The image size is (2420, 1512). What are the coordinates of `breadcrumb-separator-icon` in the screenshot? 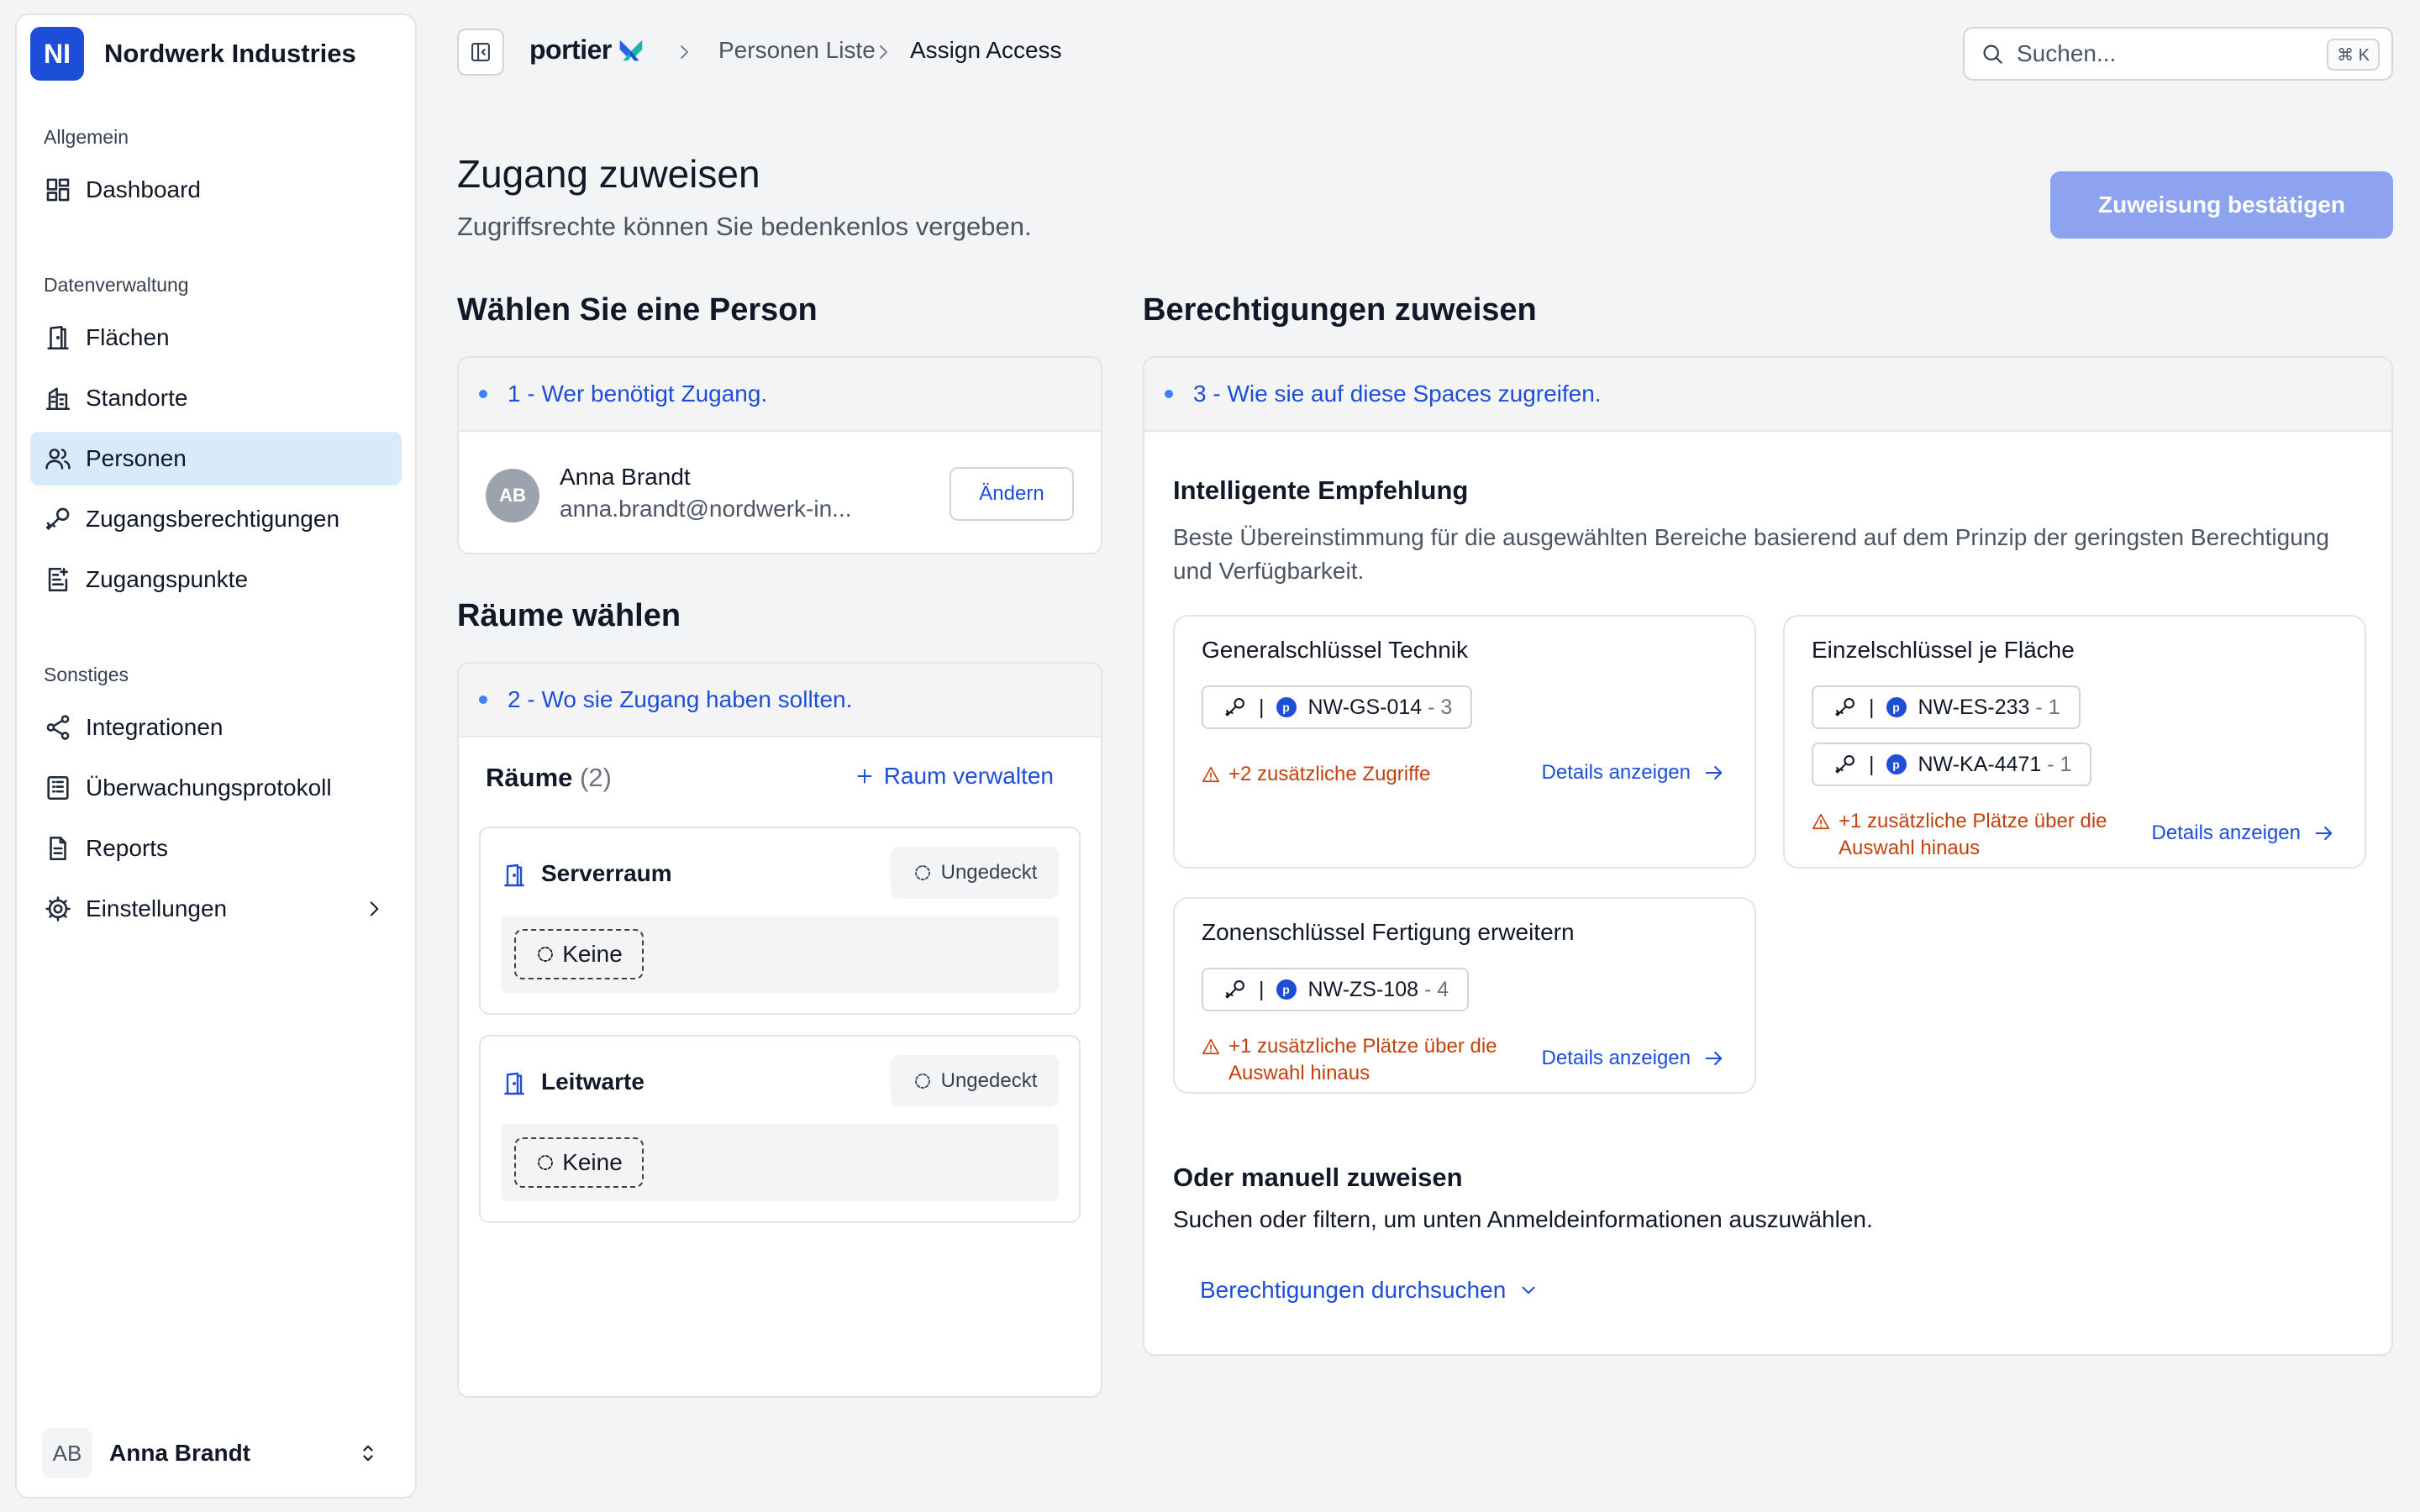 It's located at (684, 52).